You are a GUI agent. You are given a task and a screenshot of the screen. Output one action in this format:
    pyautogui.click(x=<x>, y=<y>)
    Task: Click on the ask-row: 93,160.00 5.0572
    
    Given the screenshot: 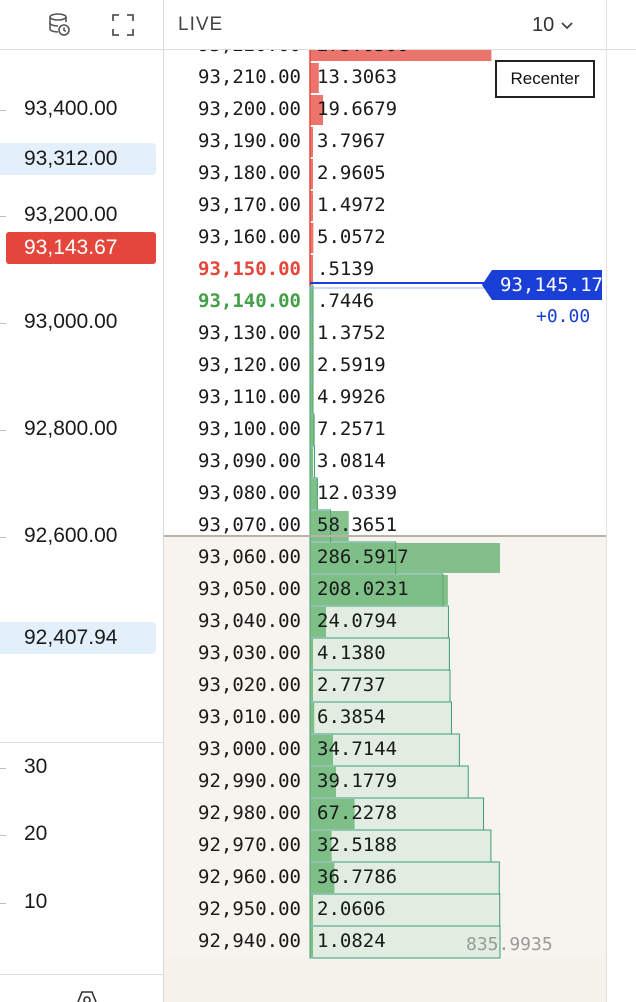 What is the action you would take?
    pyautogui.click(x=385, y=238)
    